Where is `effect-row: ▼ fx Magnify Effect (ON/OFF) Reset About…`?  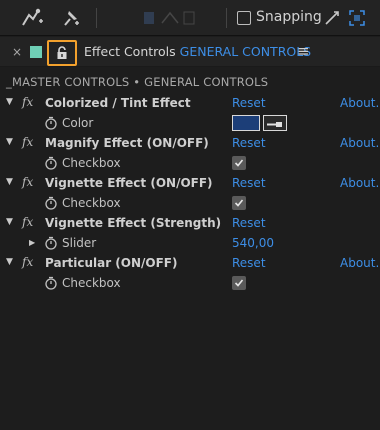 effect-row: ▼ fx Magnify Effect (ON/OFF) Reset About… is located at coordinates (190, 143).